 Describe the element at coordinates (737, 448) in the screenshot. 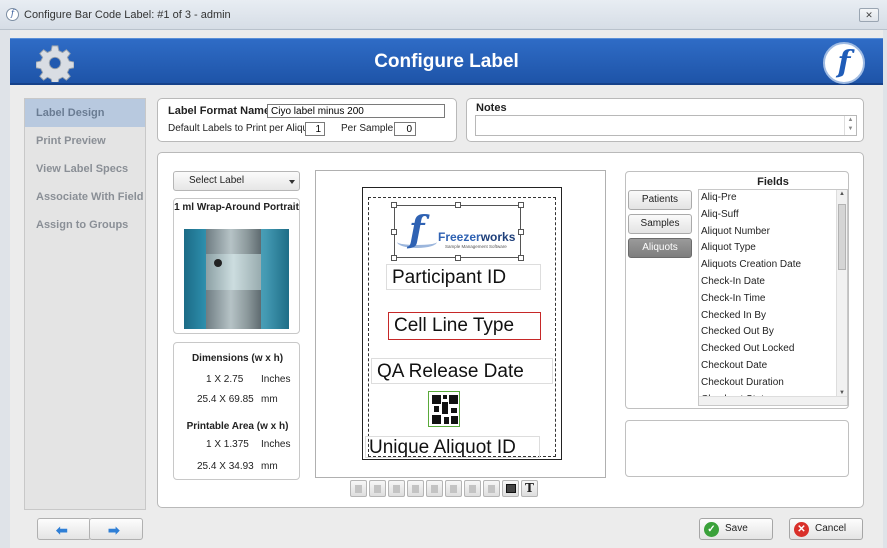

I see `field-properties-box` at that location.